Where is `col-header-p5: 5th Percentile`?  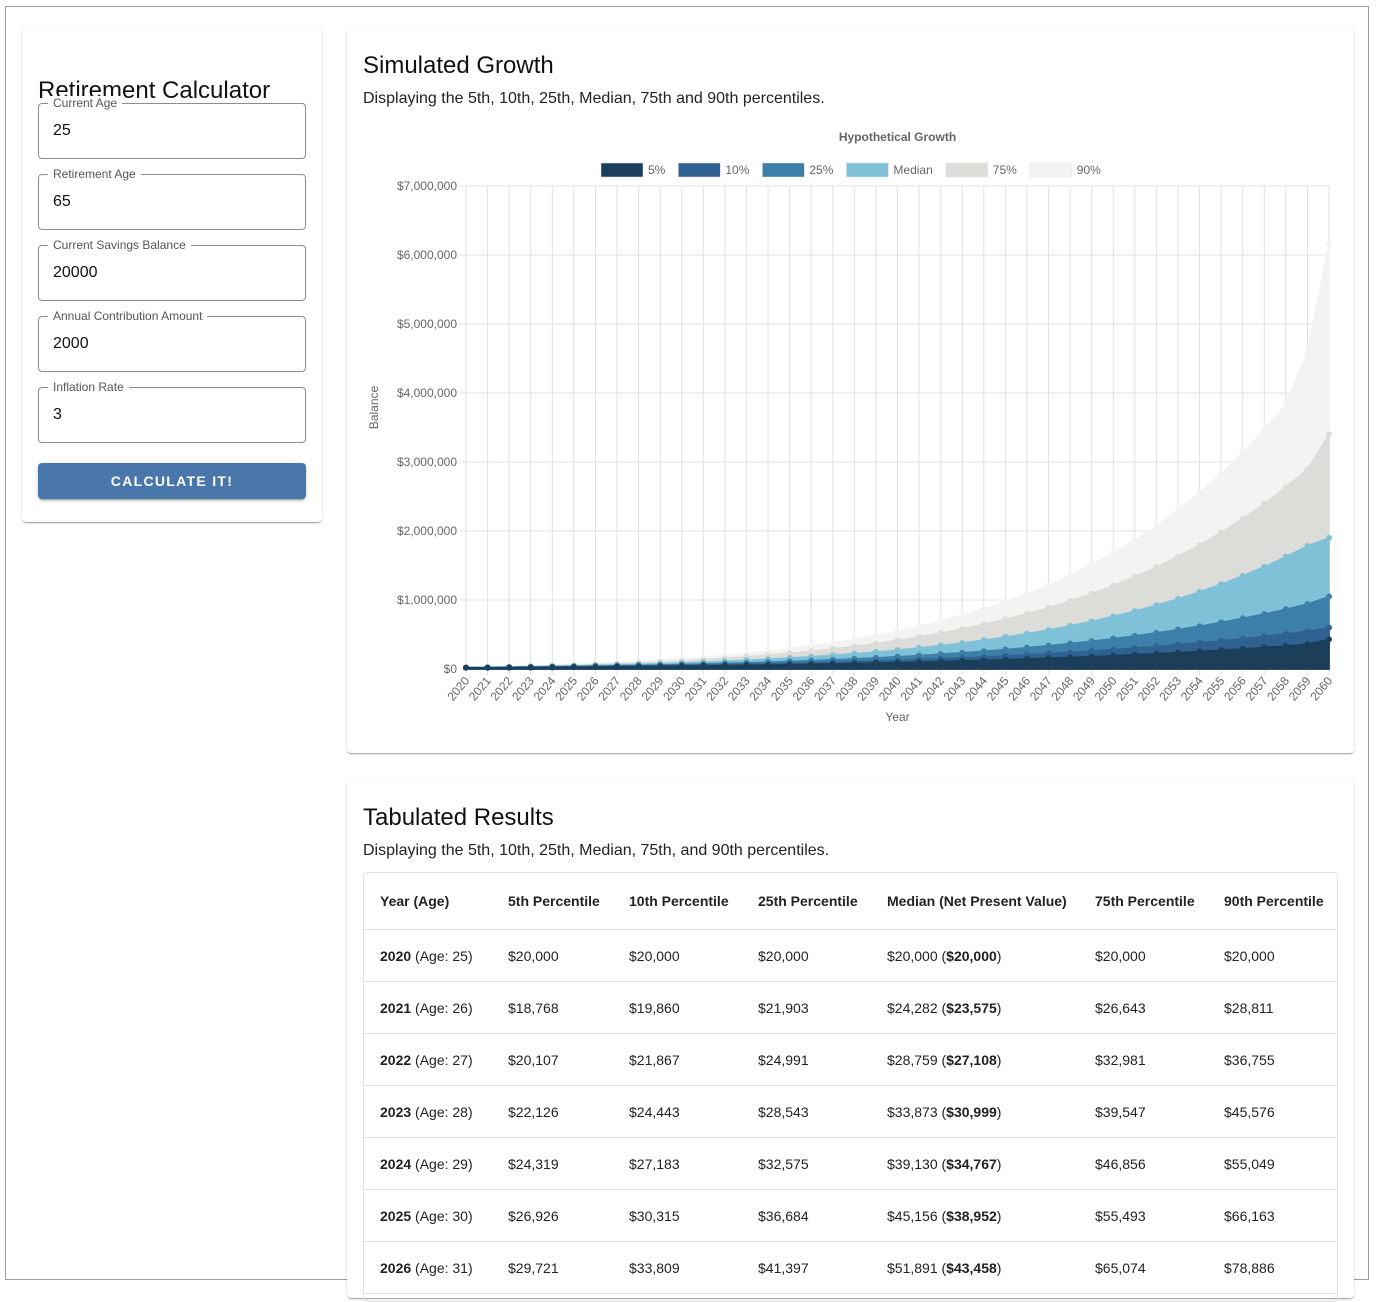 col-header-p5: 5th Percentile is located at coordinates (552, 901).